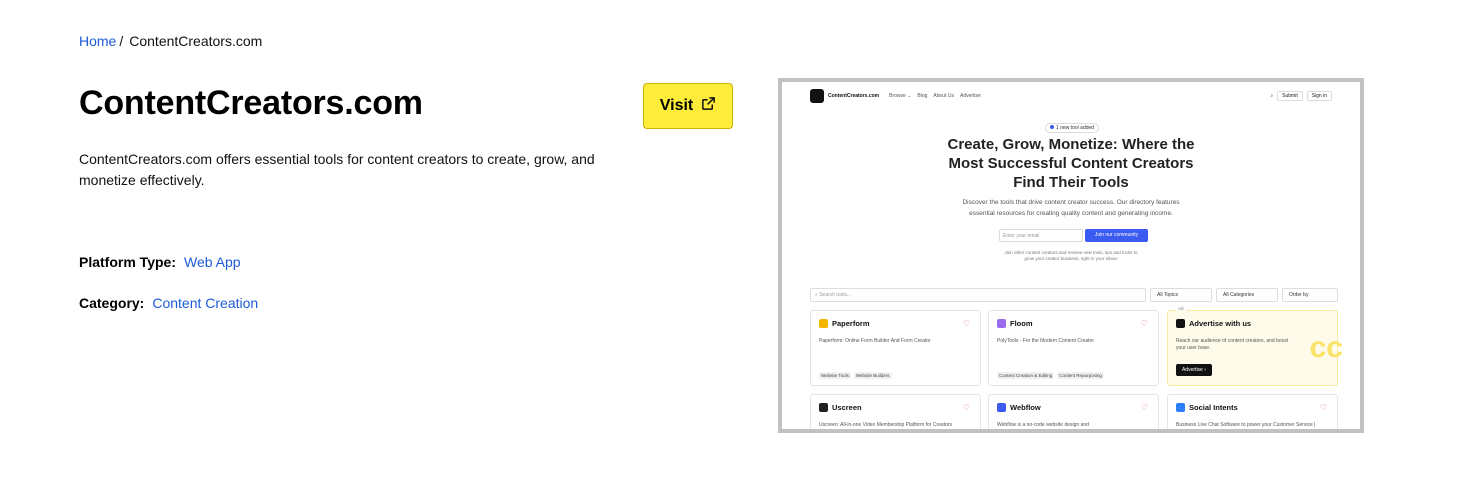  What do you see at coordinates (1041, 235) in the screenshot?
I see `screenshot-email-field: Enter your email` at bounding box center [1041, 235].